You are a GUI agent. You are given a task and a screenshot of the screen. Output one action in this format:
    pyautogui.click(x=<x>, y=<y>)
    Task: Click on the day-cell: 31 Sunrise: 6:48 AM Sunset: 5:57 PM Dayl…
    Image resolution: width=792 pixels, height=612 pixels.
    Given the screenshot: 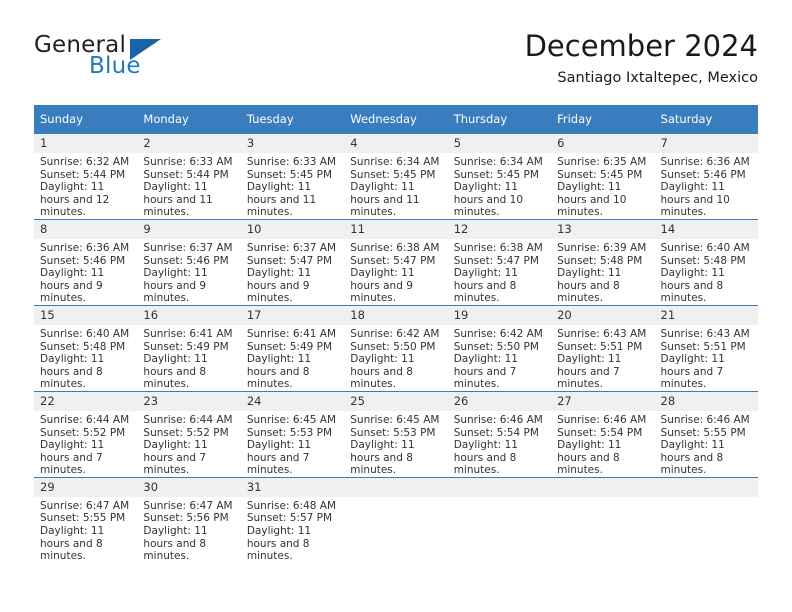 What is the action you would take?
    pyautogui.click(x=292, y=519)
    